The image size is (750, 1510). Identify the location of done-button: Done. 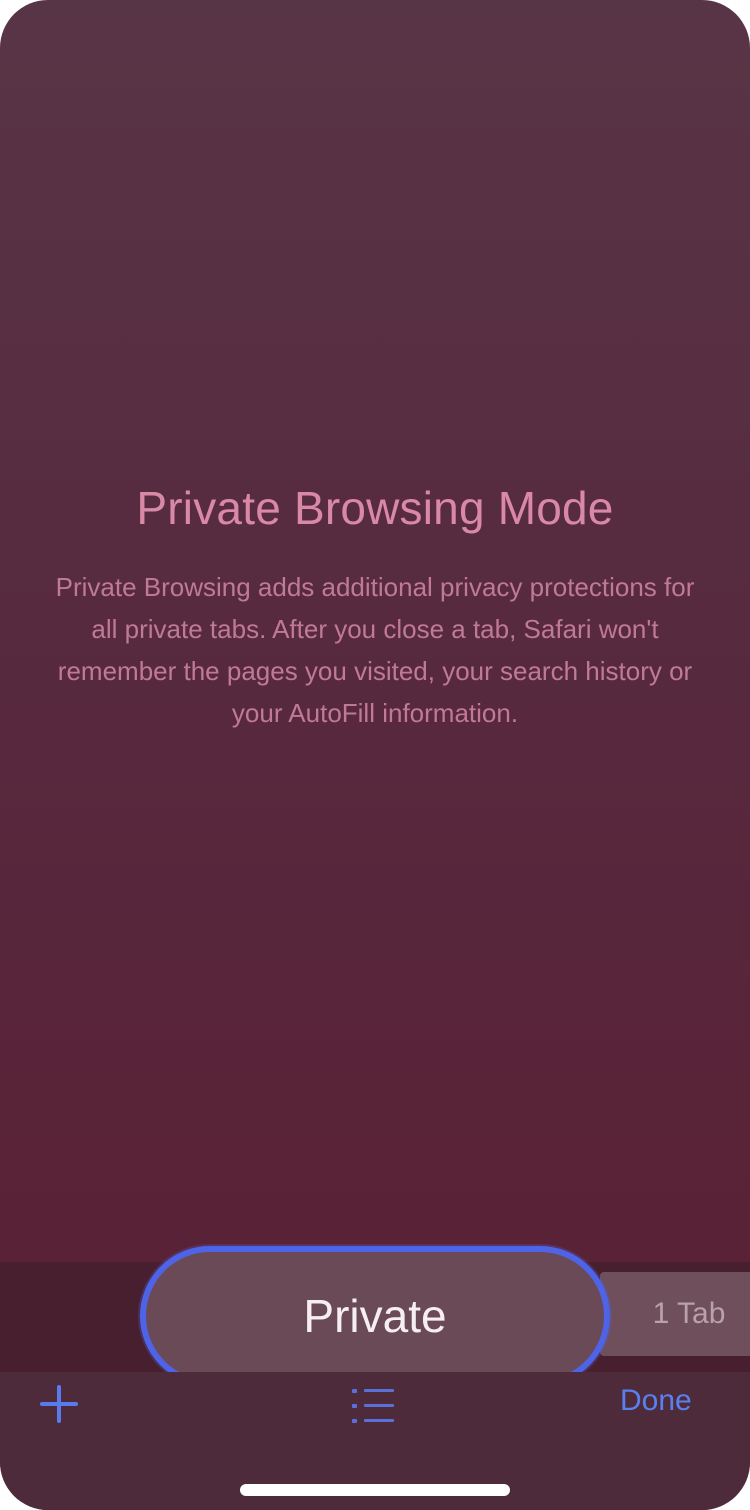
(675, 1406).